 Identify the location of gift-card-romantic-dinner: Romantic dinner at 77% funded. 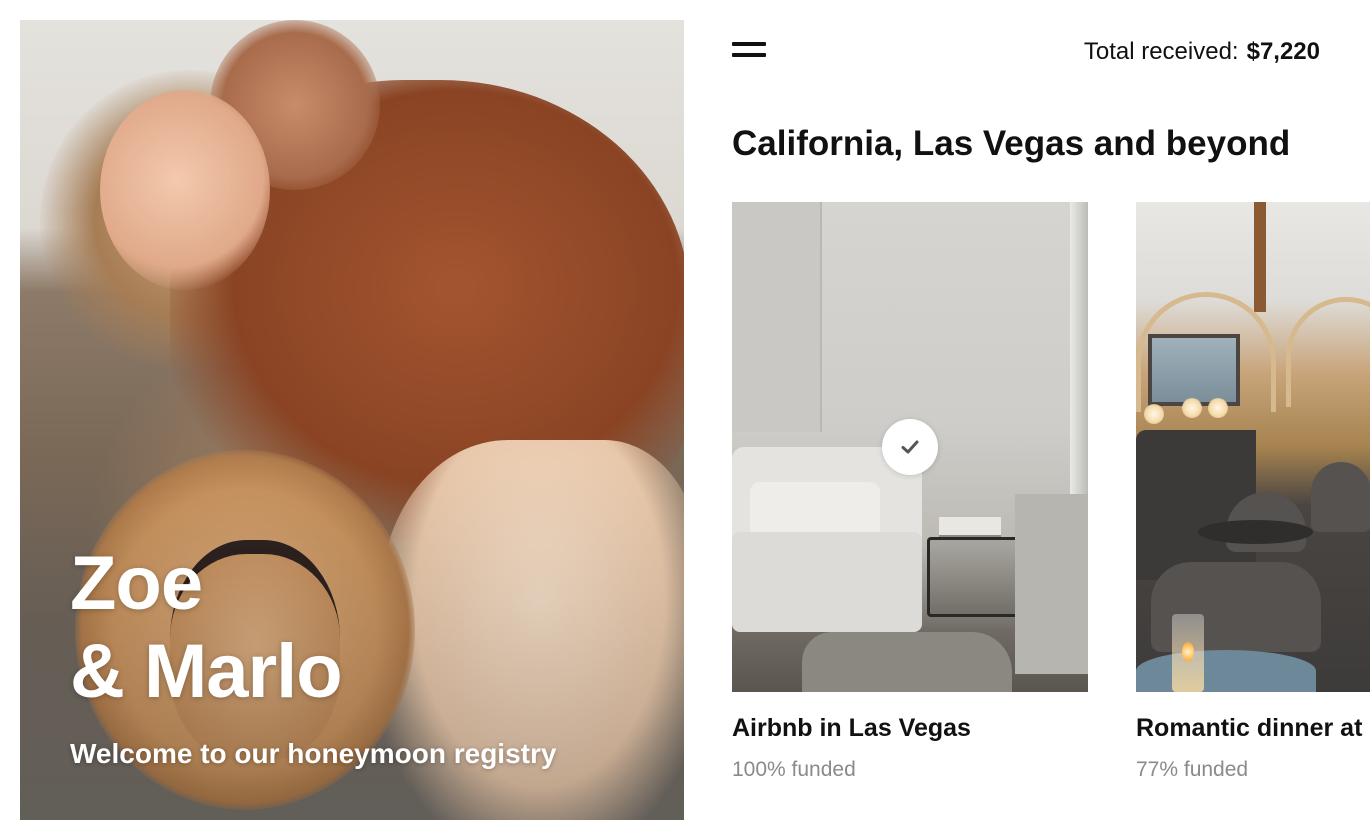
(1253, 491).